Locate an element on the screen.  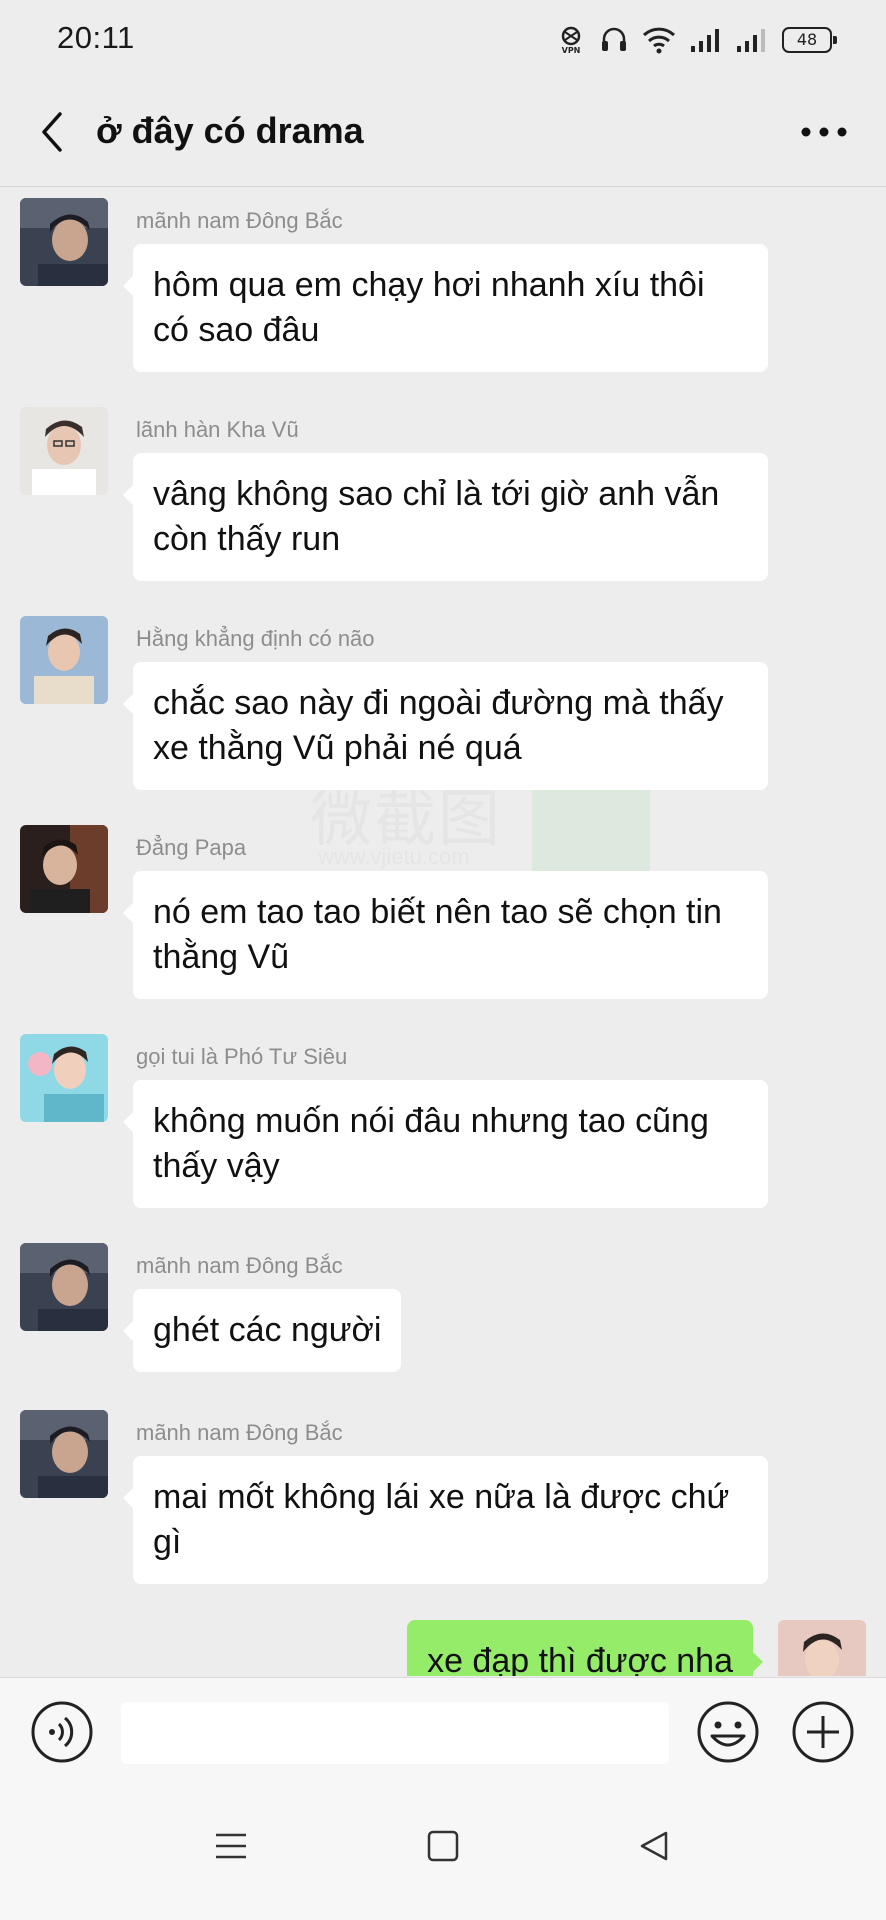
chevron-left-icon is located at coordinates (52, 132).